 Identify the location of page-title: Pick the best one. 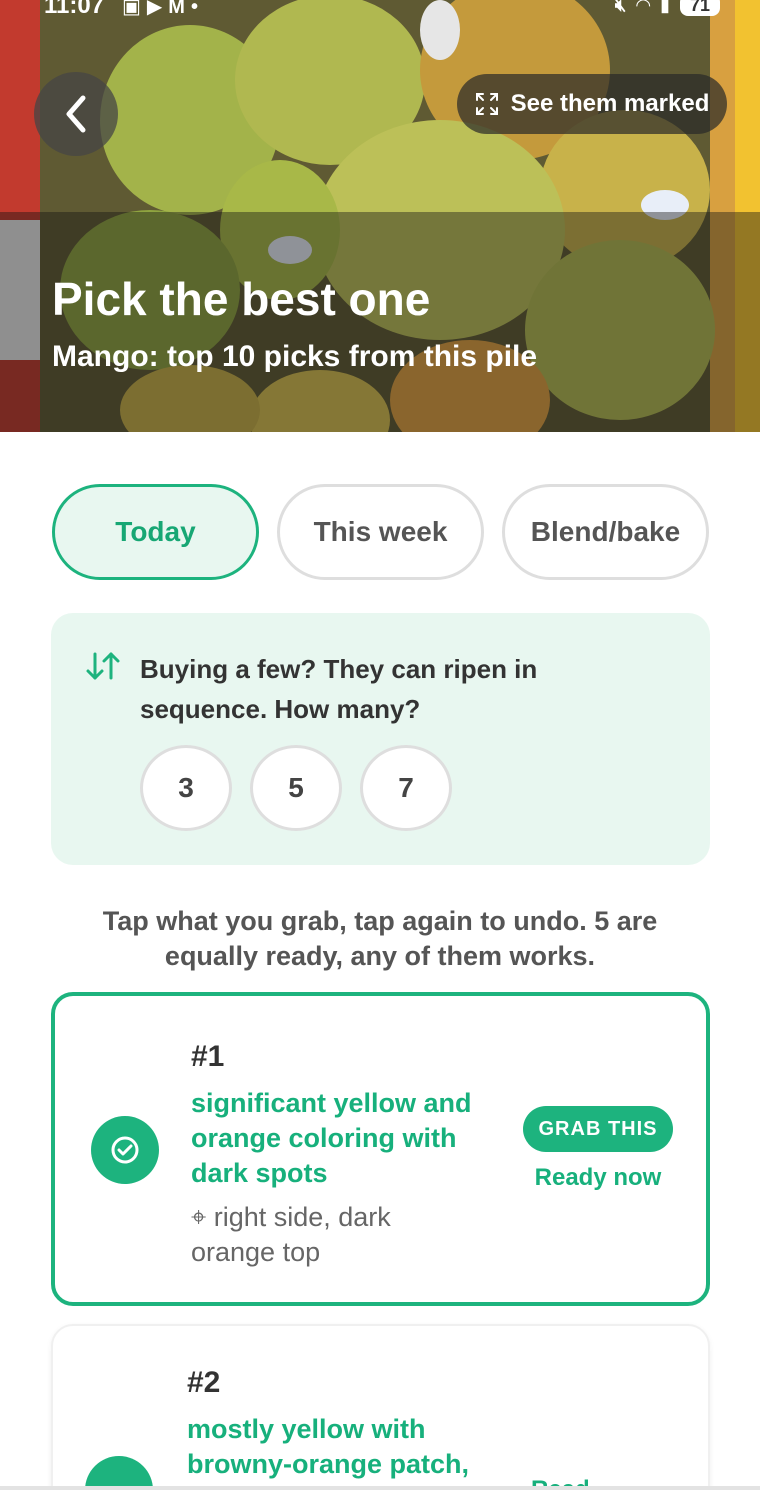
(241, 299).